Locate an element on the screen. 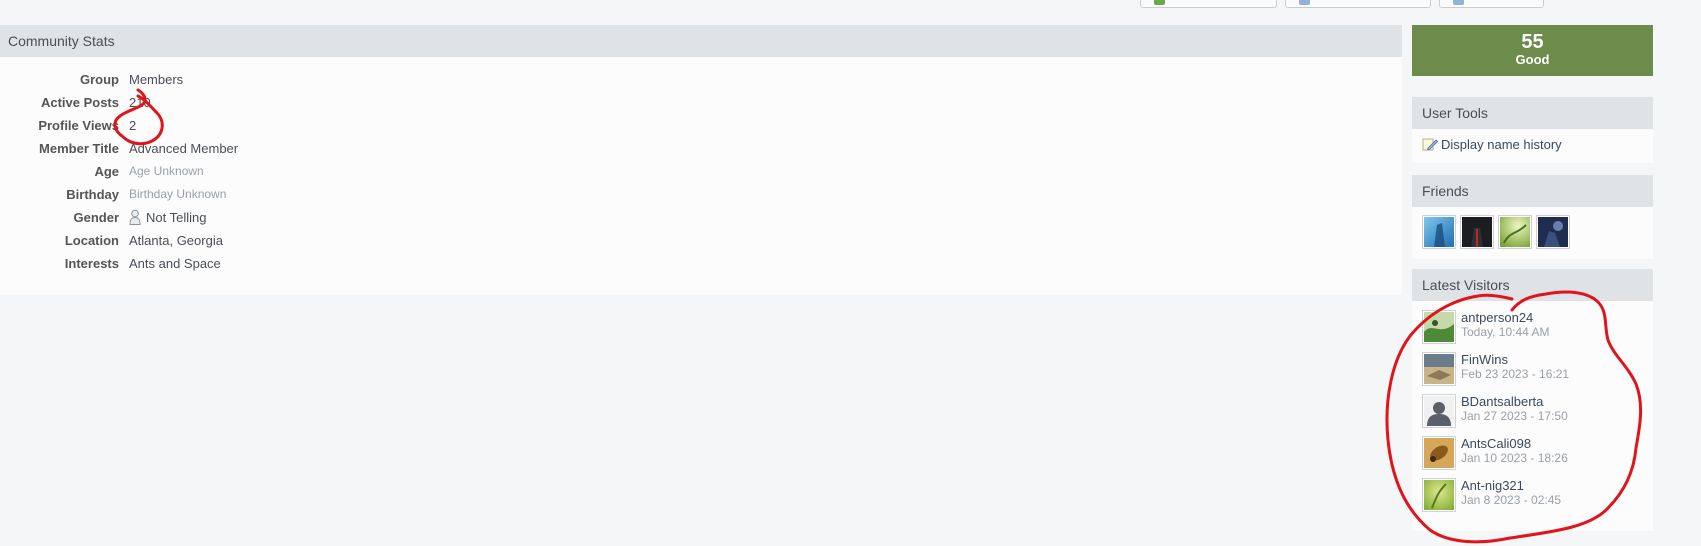 The image size is (1701, 546). visitor-date: Today, 10:44 AM is located at coordinates (1505, 332).